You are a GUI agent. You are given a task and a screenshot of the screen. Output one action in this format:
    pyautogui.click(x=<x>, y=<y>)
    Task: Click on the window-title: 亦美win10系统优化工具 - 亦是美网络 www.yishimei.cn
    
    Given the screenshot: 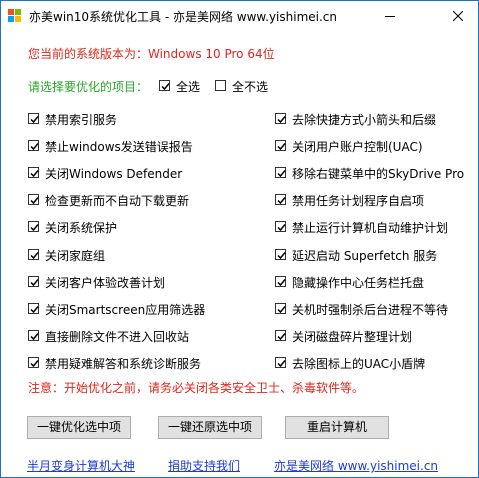 What is the action you would take?
    pyautogui.click(x=183, y=17)
    